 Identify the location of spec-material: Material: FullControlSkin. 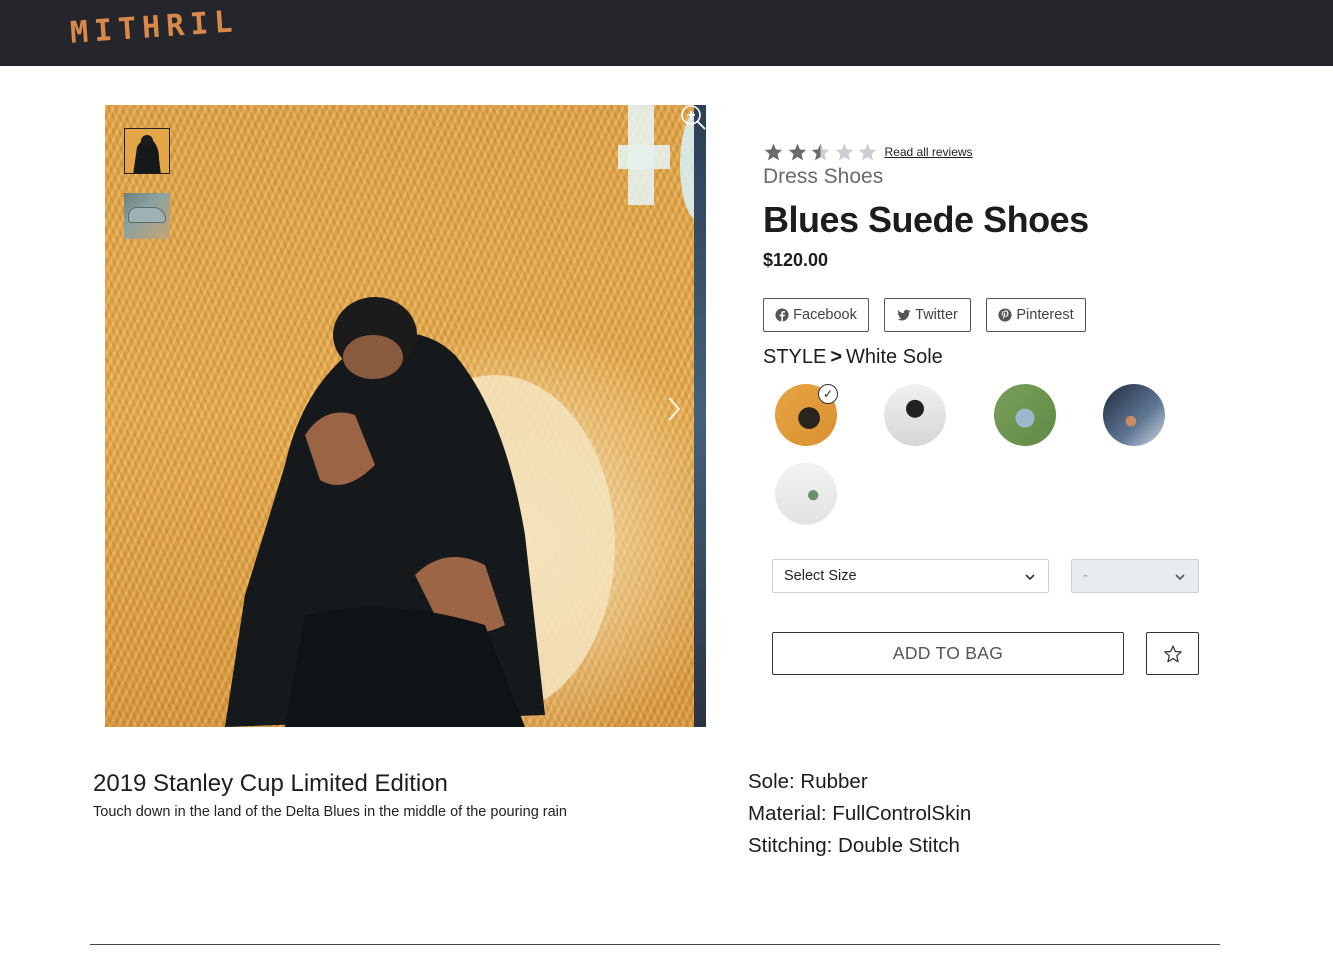
(860, 813).